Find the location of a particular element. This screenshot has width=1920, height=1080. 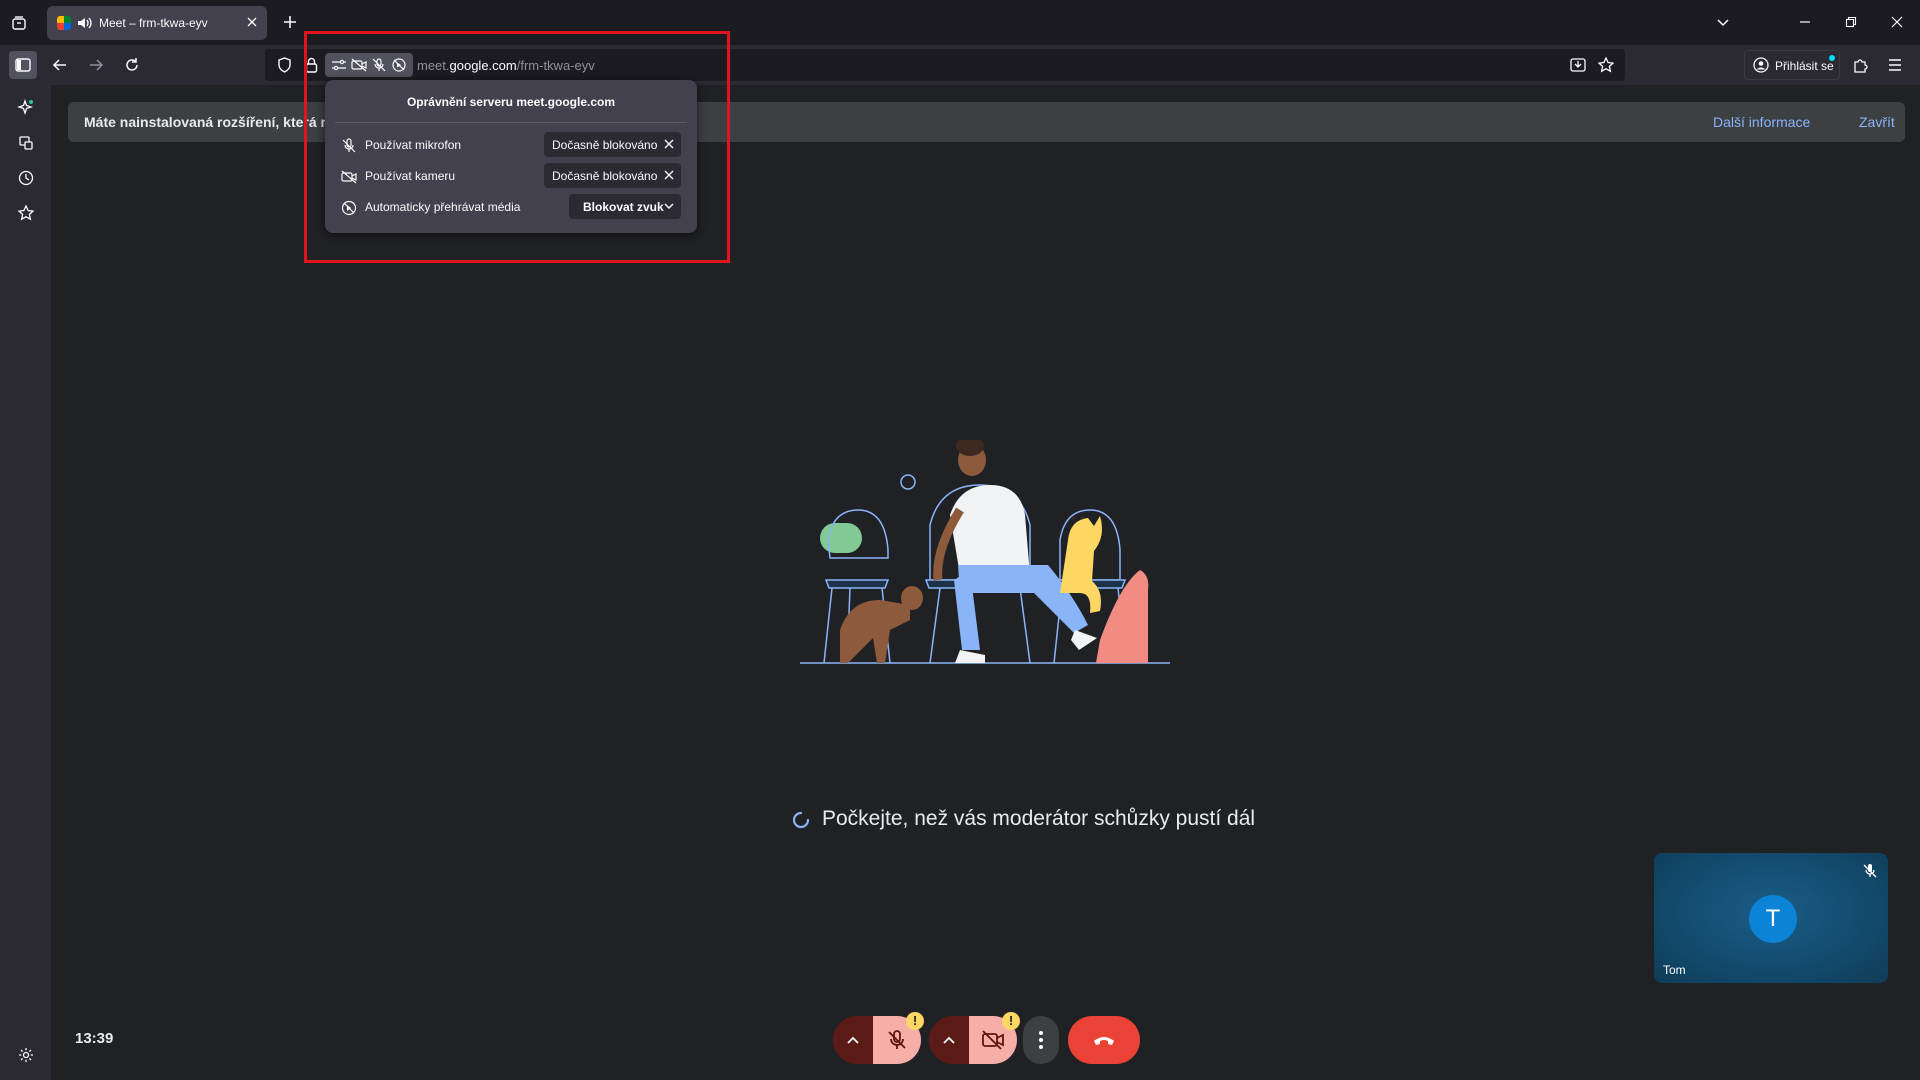

more-vert-icon is located at coordinates (1041, 1040).